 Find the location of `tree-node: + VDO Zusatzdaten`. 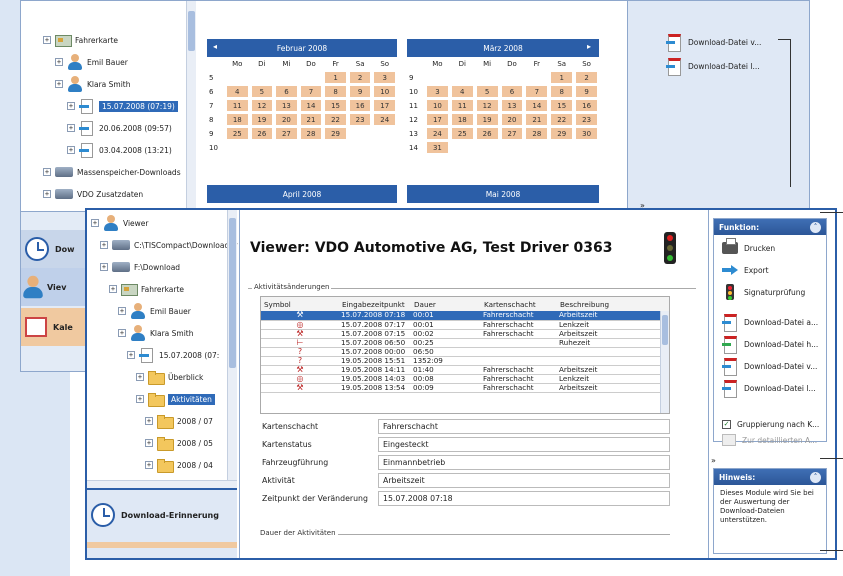

tree-node: + VDO Zusatzdaten is located at coordinates (106, 194).